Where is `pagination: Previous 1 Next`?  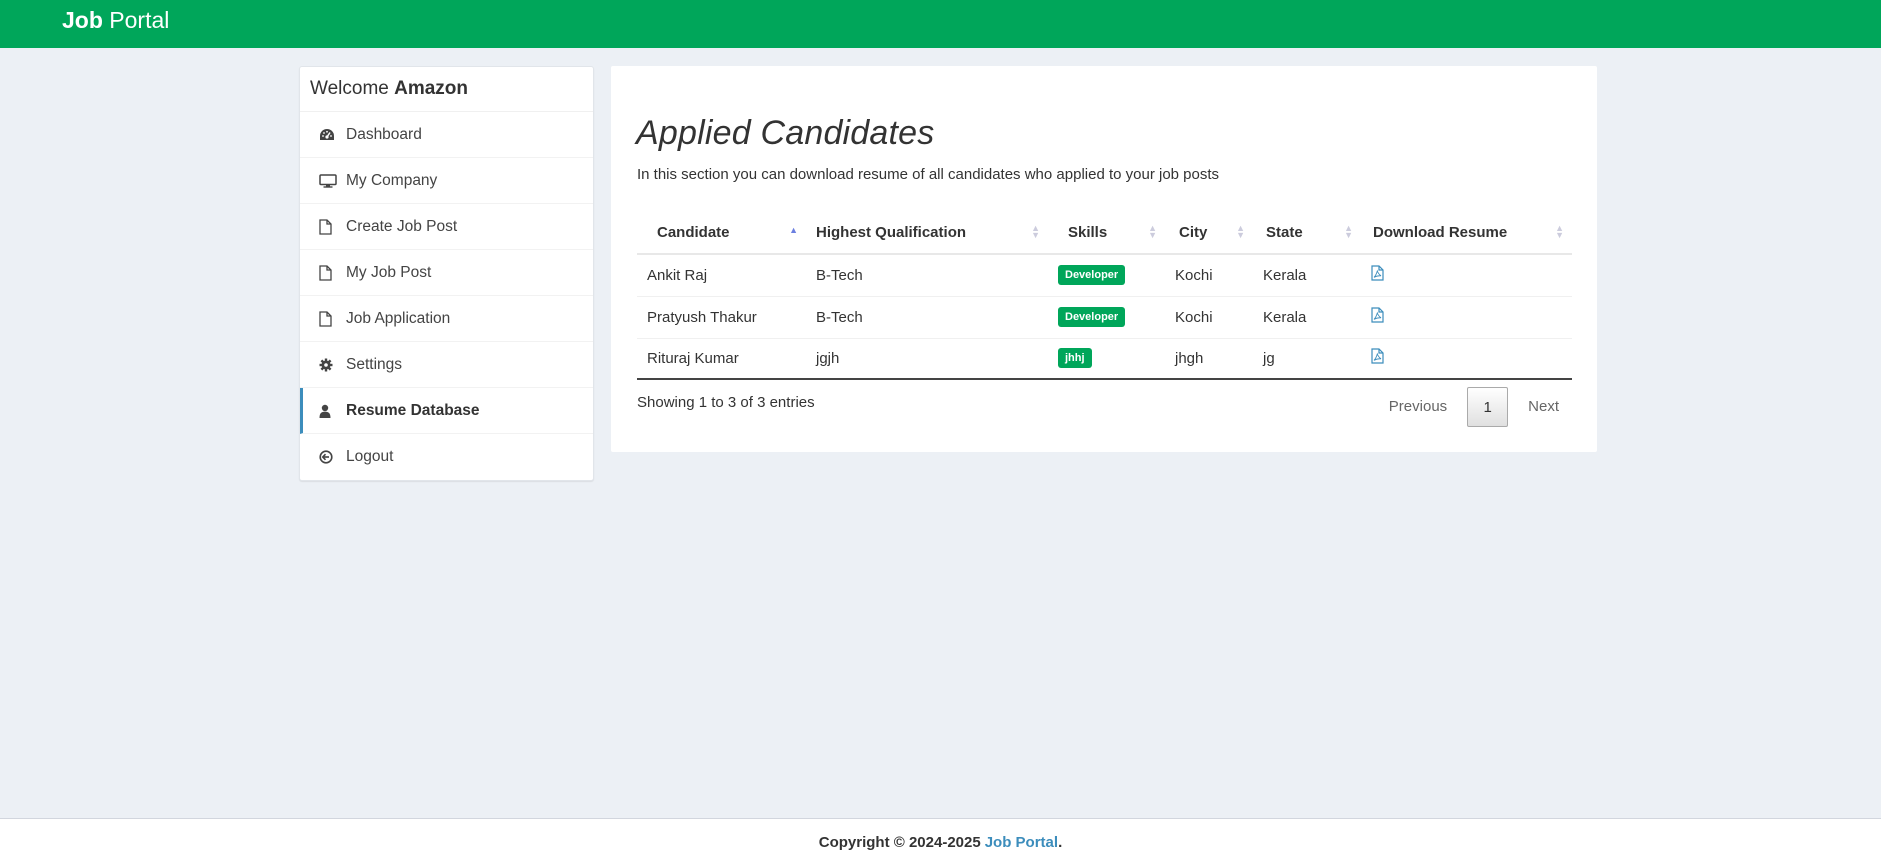
pagination: Previous 1 Next is located at coordinates (1474, 407).